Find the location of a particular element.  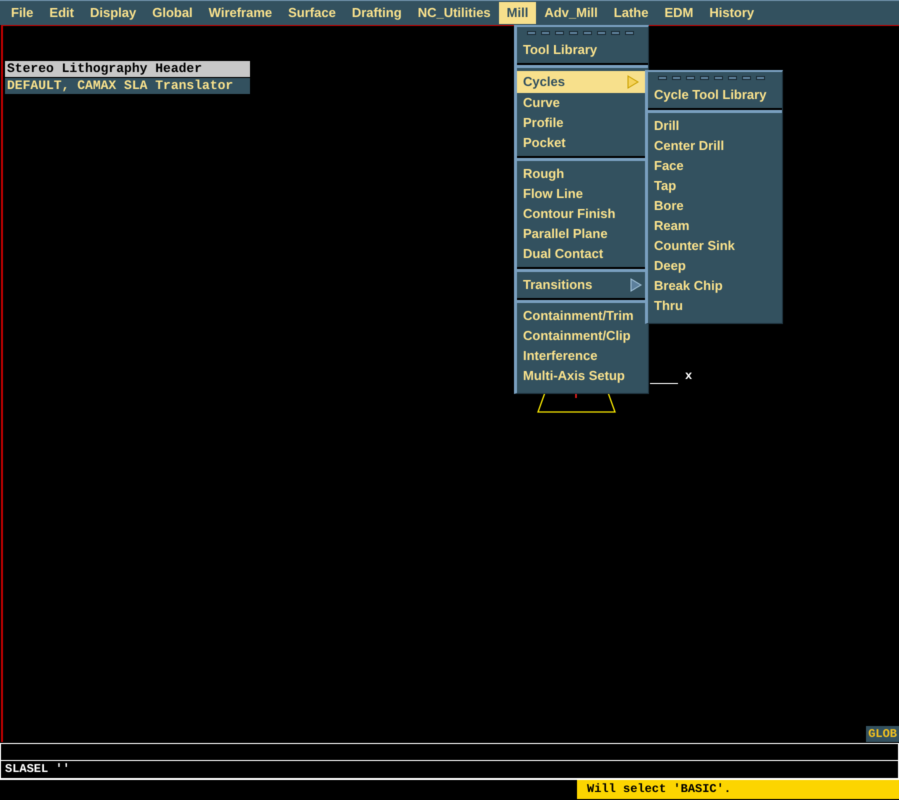

menu-item: Counter Sink is located at coordinates (715, 246).